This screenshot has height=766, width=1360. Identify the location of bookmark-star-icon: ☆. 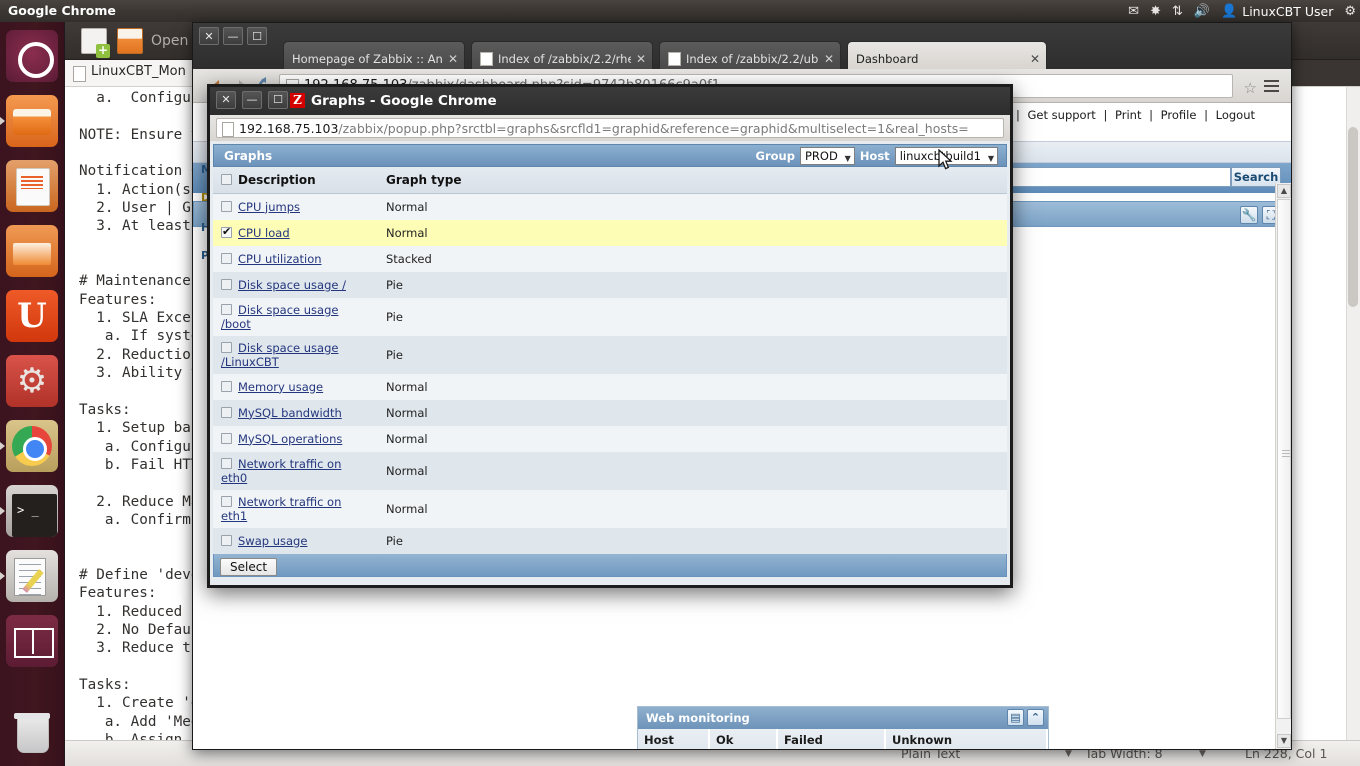
(1250, 88).